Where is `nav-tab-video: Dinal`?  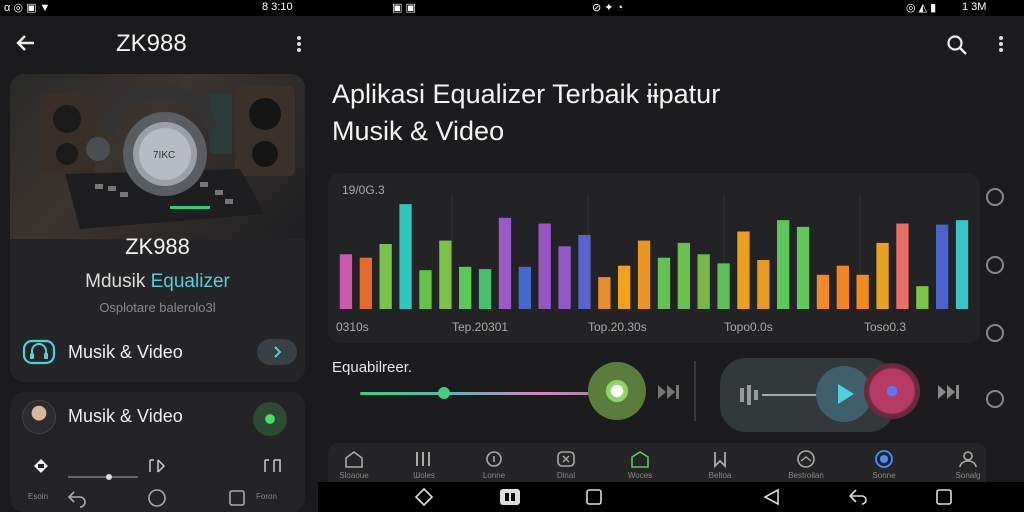
nav-tab-video: Dinal is located at coordinates (566, 464).